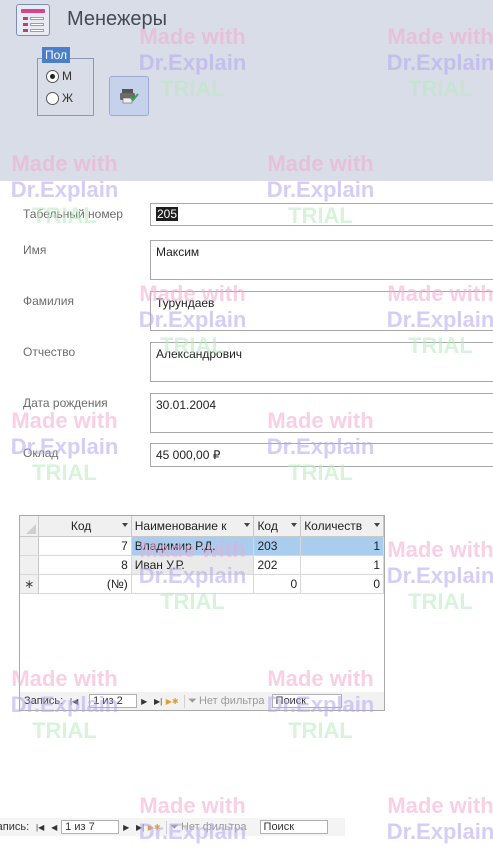 The image size is (493, 850). What do you see at coordinates (85, 584) in the screenshot?
I see `cell-code: (№)` at bounding box center [85, 584].